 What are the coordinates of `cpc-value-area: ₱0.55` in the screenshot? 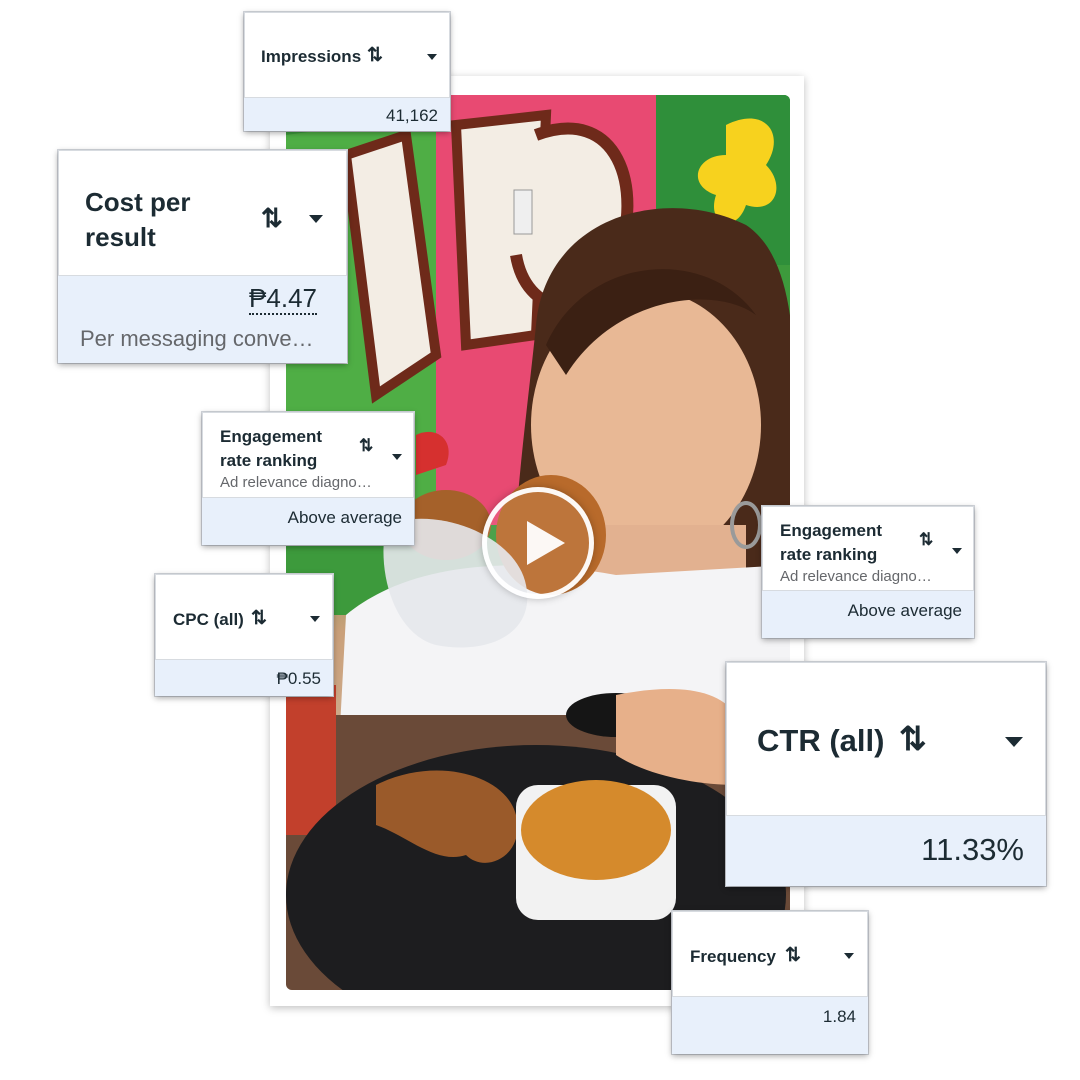 It's located at (244, 678).